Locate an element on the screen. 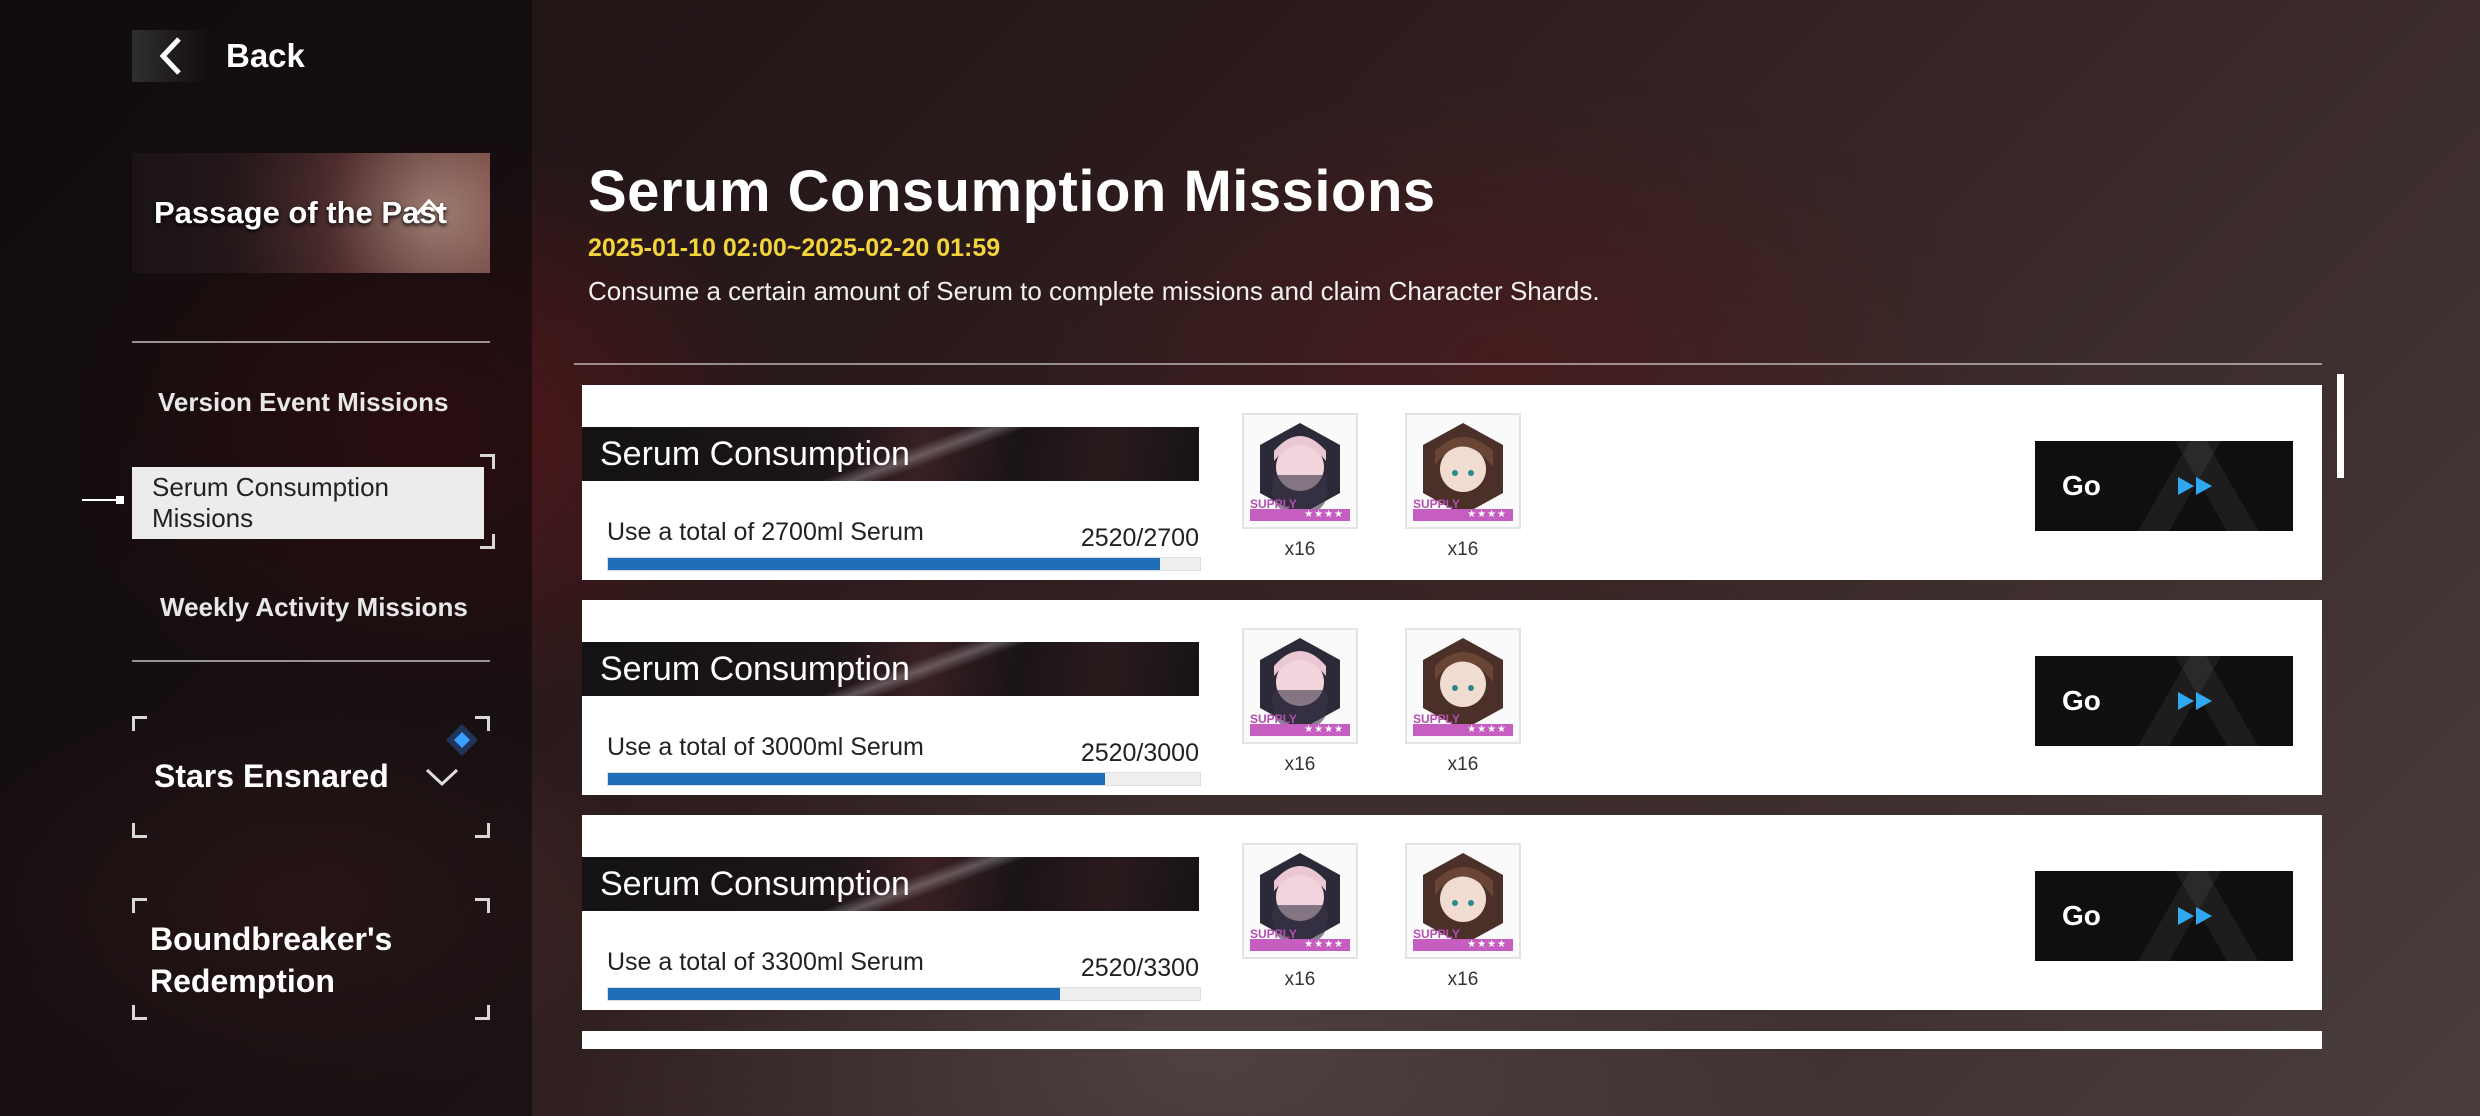 The image size is (2480, 1116). event-banner: Passage of the Past is located at coordinates (311, 213).